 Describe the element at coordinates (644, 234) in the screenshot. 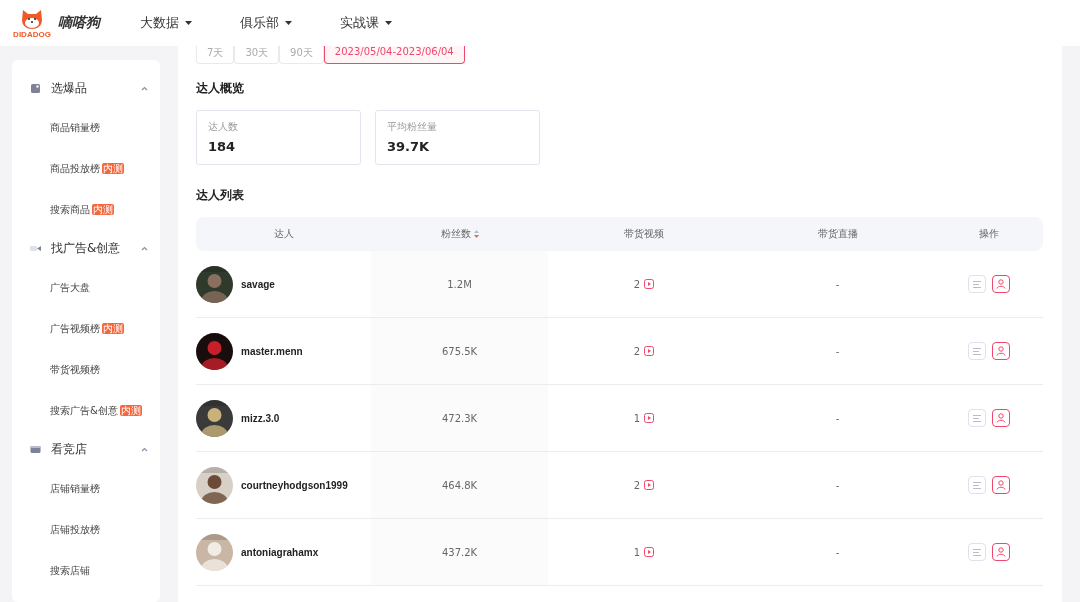

I see `column-header: 带货视频` at that location.